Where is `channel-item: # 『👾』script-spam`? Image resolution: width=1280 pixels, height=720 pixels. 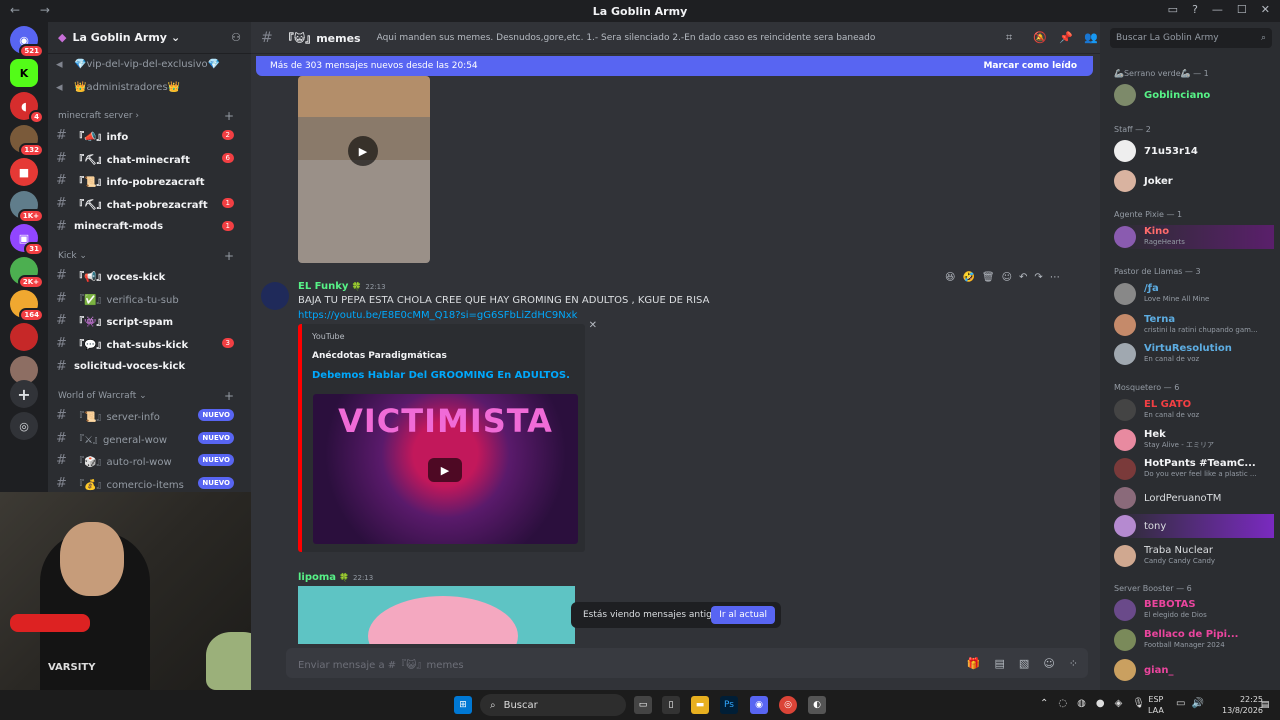
channel-item: # 『👾』script-spam is located at coordinates (150, 320).